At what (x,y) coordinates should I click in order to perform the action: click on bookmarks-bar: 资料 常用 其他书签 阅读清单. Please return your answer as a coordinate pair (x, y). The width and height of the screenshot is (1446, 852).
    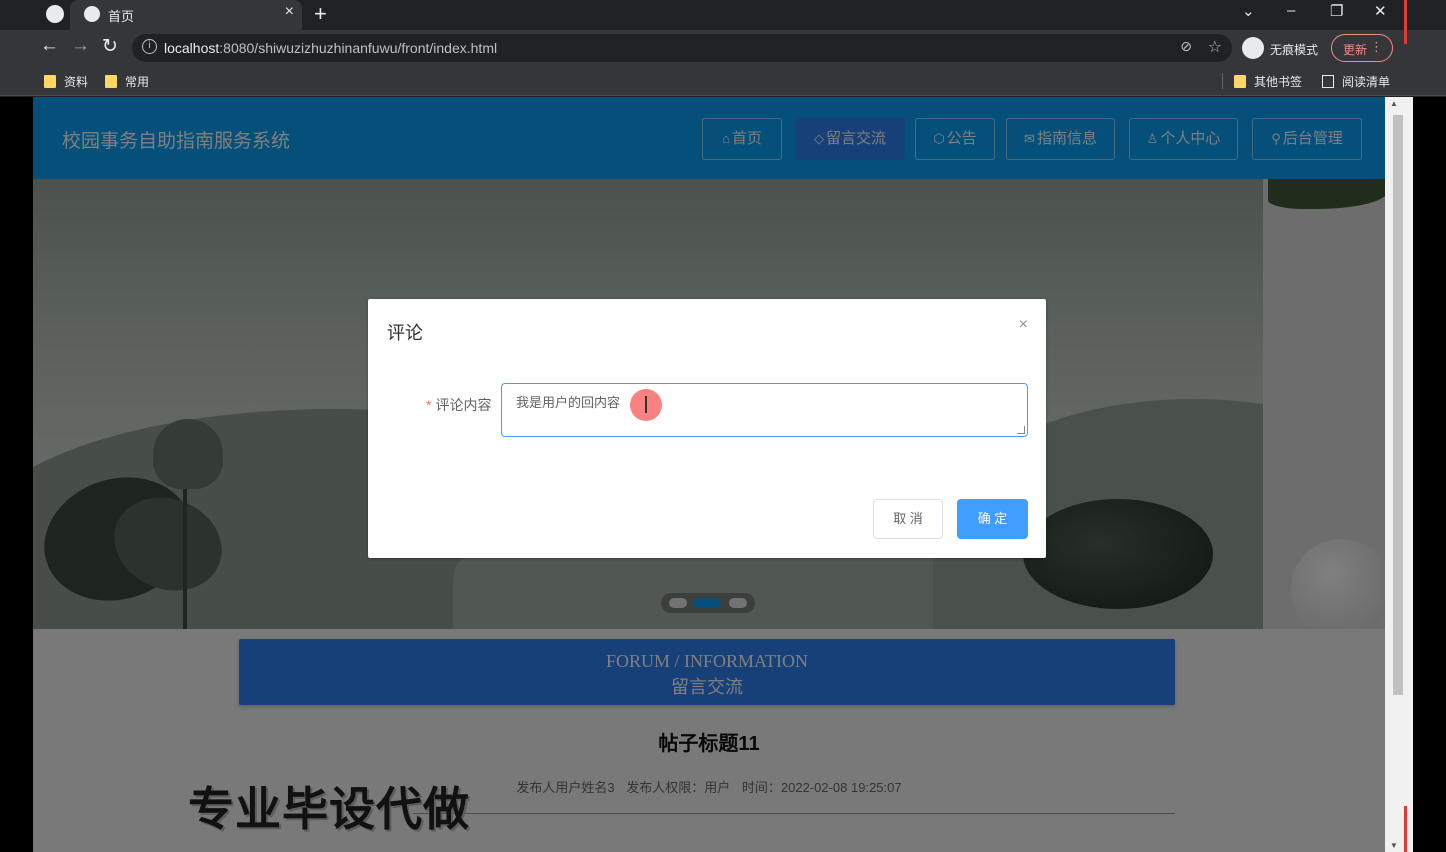
    Looking at the image, I should click on (723, 81).